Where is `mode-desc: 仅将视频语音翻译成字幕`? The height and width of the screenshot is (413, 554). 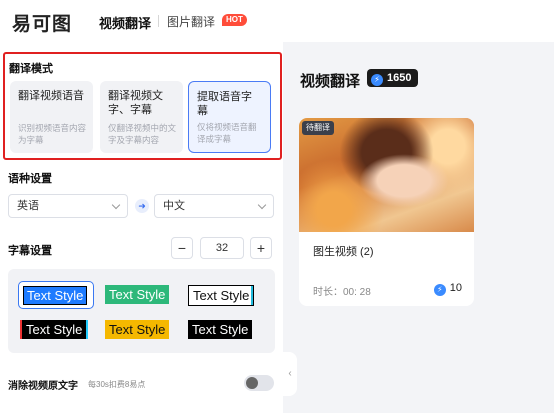
mode-desc: 仅将视频语音翻译成字幕 is located at coordinates (227, 133).